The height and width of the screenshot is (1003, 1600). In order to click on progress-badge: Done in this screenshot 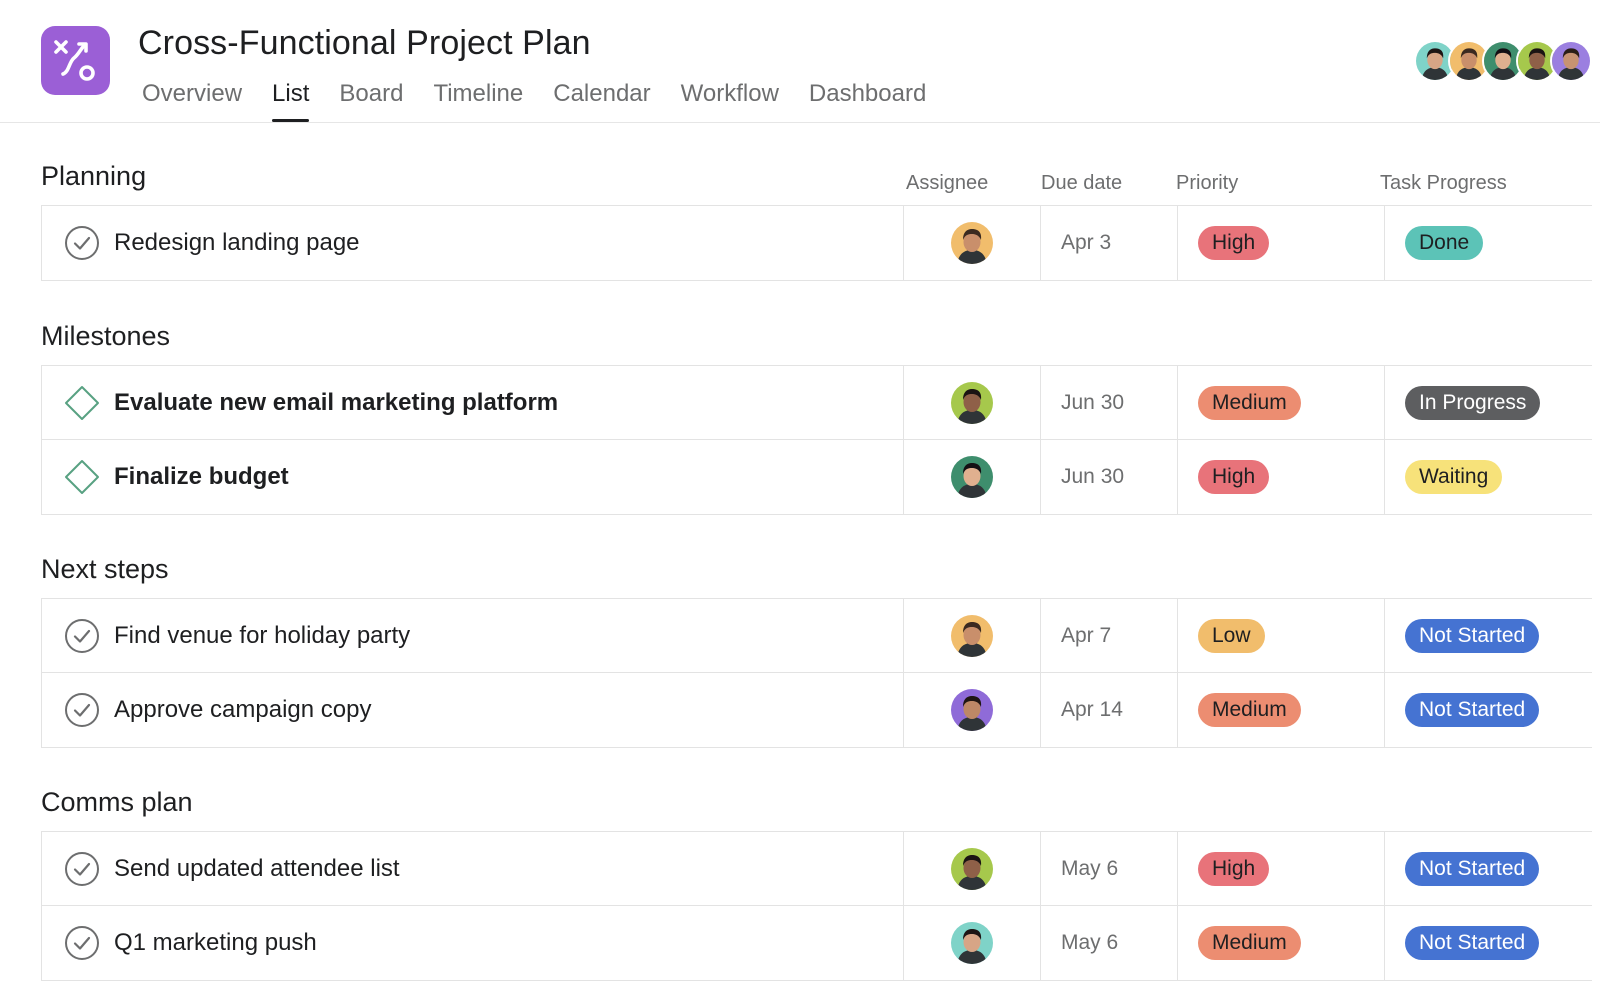, I will do `click(1444, 243)`.